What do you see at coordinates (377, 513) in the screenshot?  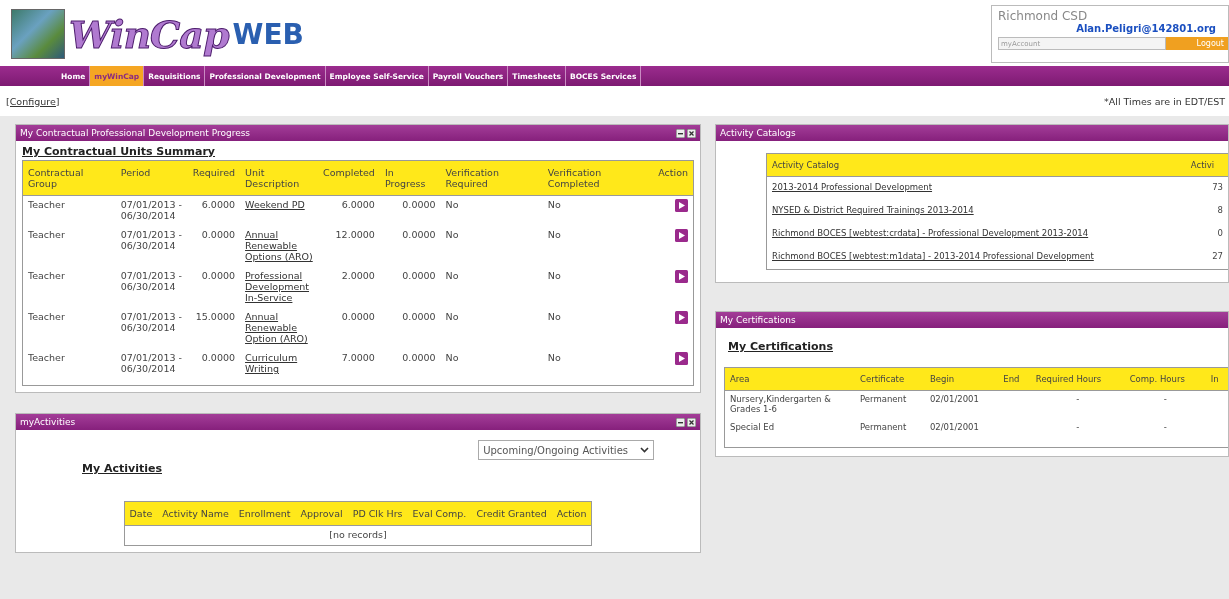 I see `column-header: PD Clk Hrs` at bounding box center [377, 513].